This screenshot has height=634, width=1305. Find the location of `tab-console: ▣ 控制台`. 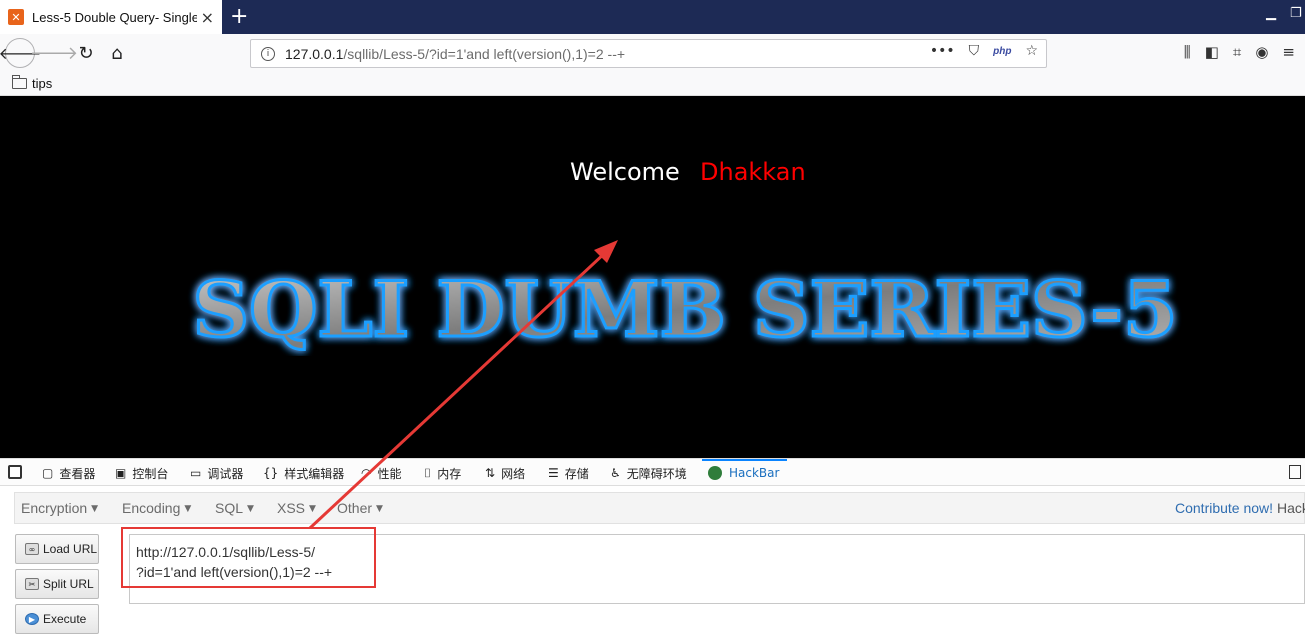

tab-console: ▣ 控制台 is located at coordinates (141, 473).